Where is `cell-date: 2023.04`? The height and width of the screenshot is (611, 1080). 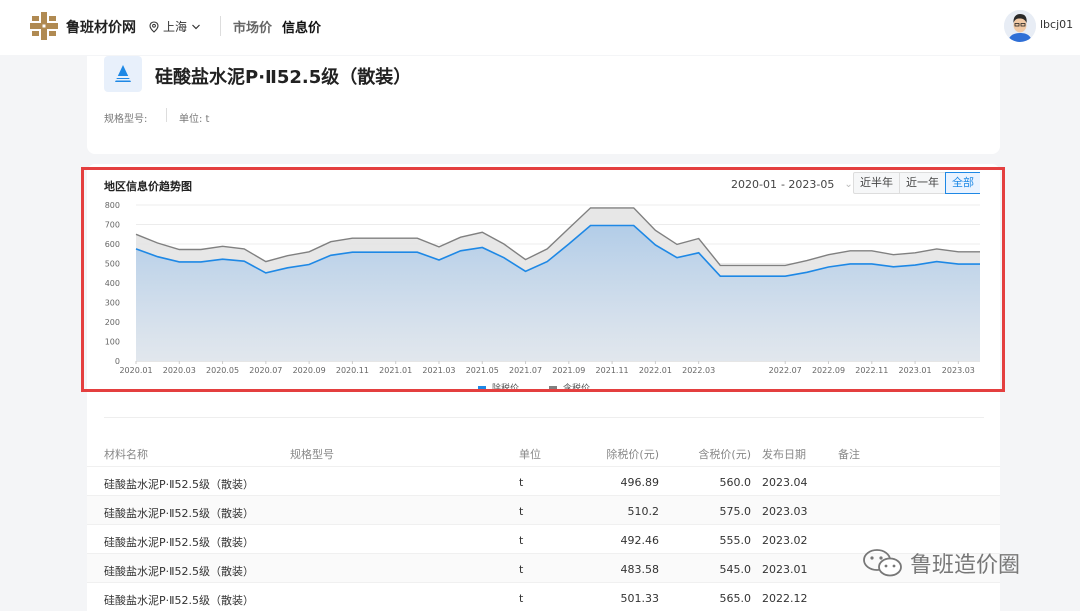 cell-date: 2023.04 is located at coordinates (785, 482).